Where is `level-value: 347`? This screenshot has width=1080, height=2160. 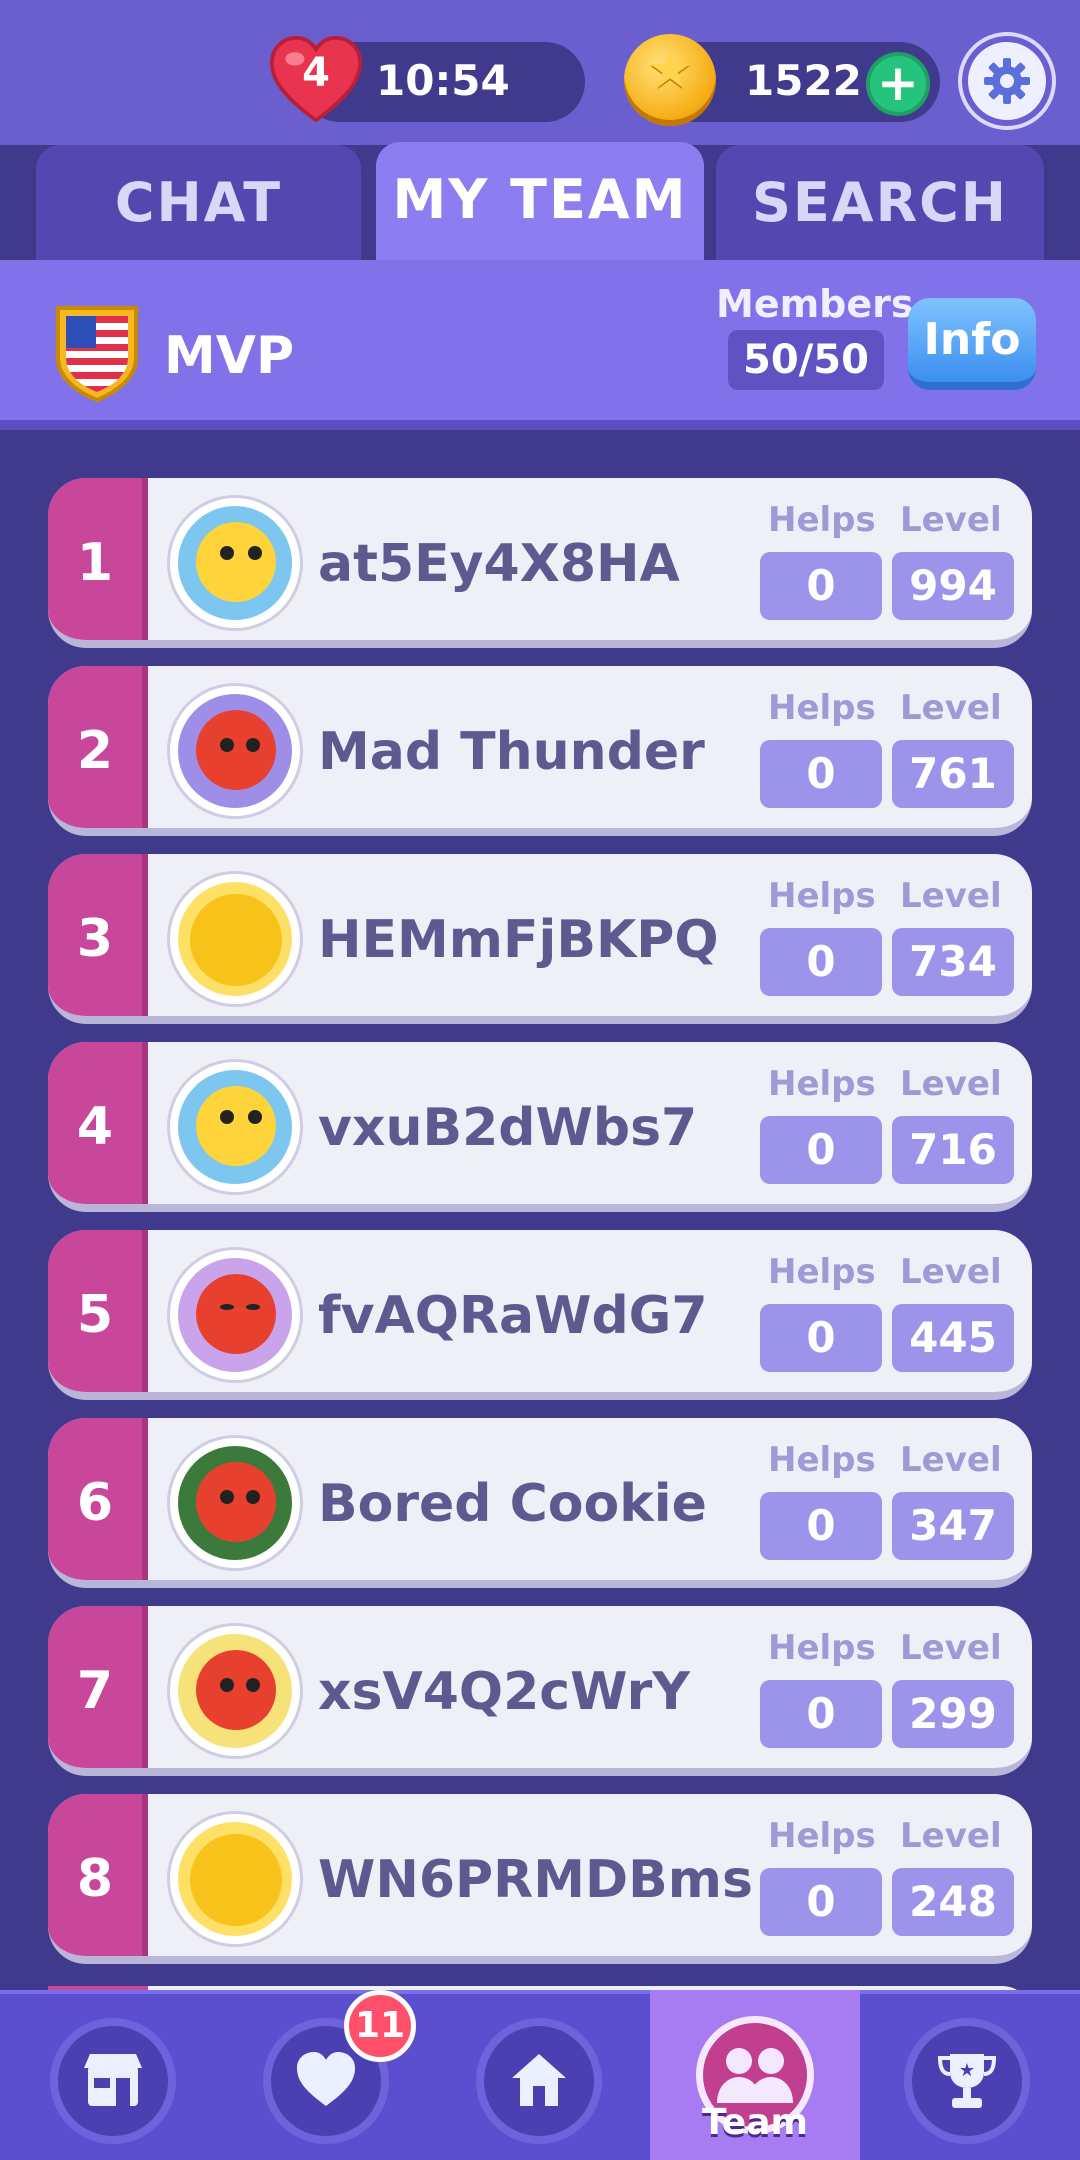
level-value: 347 is located at coordinates (953, 1526).